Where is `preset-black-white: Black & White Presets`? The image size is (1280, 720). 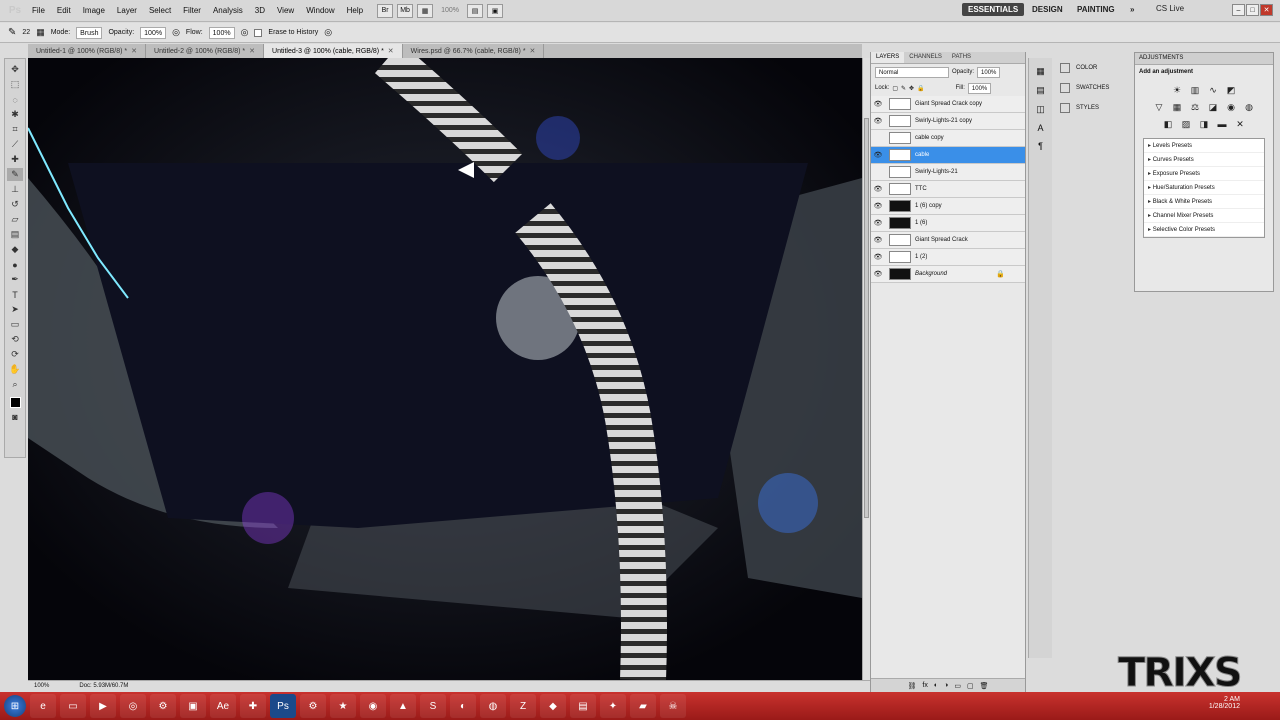 preset-black-white: Black & White Presets is located at coordinates (1204, 202).